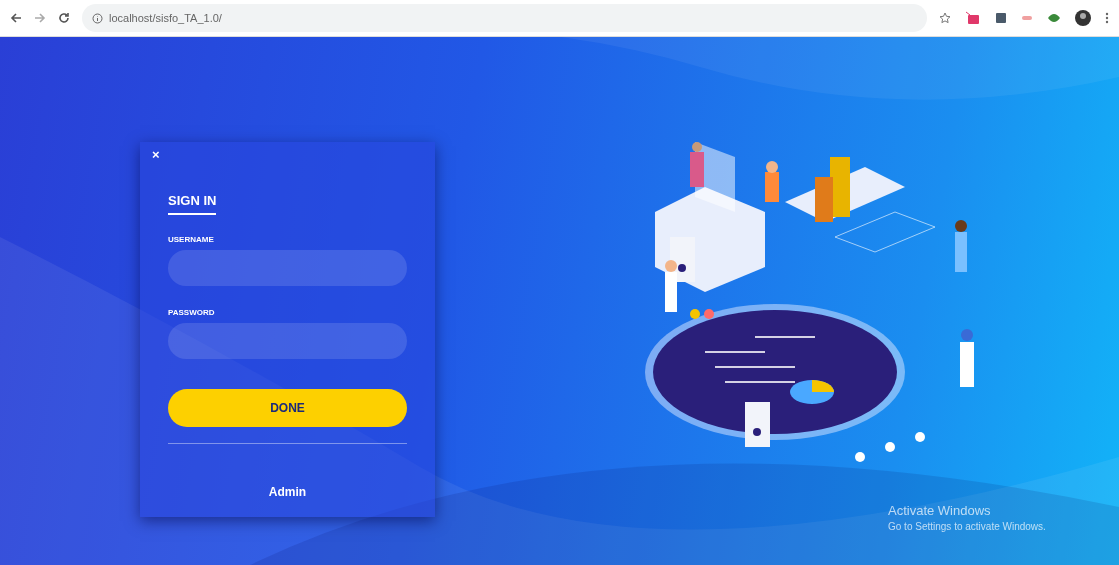 Image resolution: width=1119 pixels, height=565 pixels. What do you see at coordinates (64, 18) in the screenshot?
I see `reload-icon` at bounding box center [64, 18].